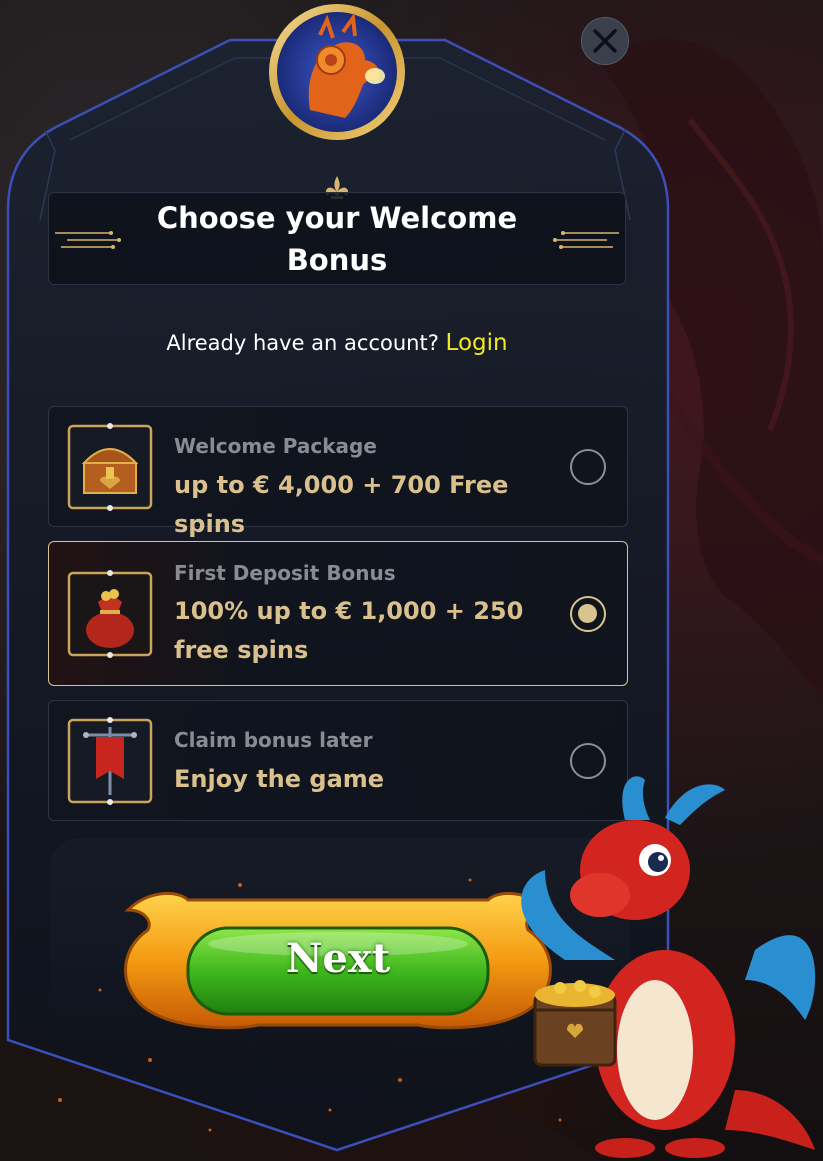 Image resolution: width=823 pixels, height=1161 pixels. What do you see at coordinates (110, 761) in the screenshot?
I see `banner-flag-icon` at bounding box center [110, 761].